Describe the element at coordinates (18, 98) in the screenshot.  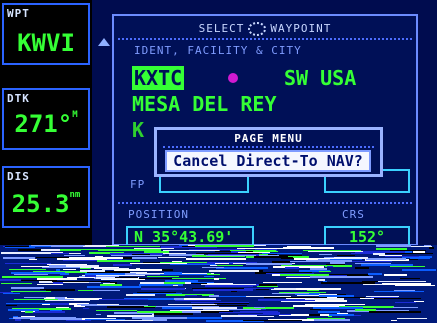
I see `dtk-label: DTK` at that location.